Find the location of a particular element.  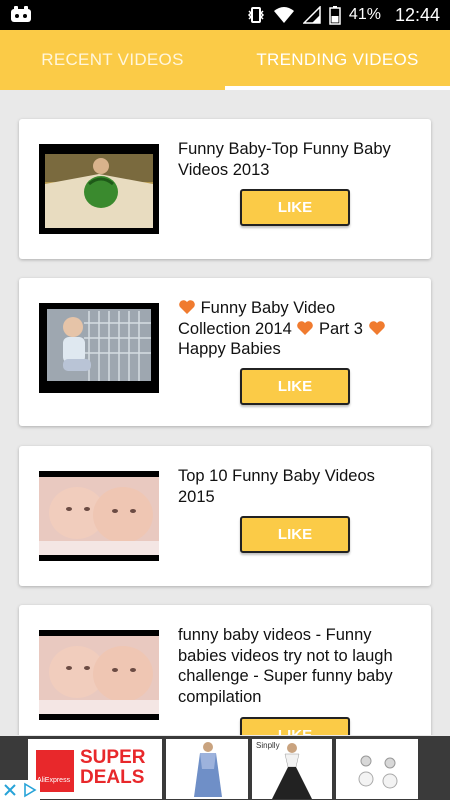

ad-headline-deals: DEALS is located at coordinates (112, 777).